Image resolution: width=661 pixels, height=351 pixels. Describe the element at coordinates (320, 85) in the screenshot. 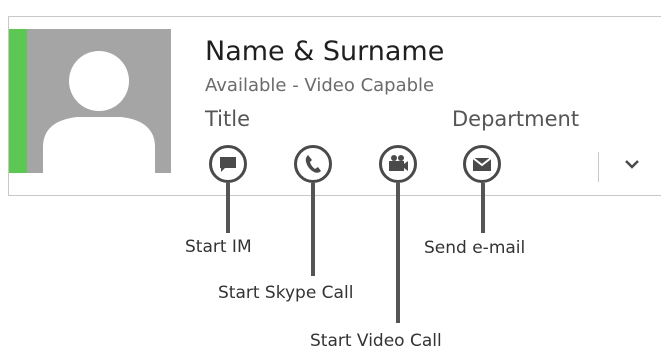

I see `presence-status: Available - Video Capable` at that location.